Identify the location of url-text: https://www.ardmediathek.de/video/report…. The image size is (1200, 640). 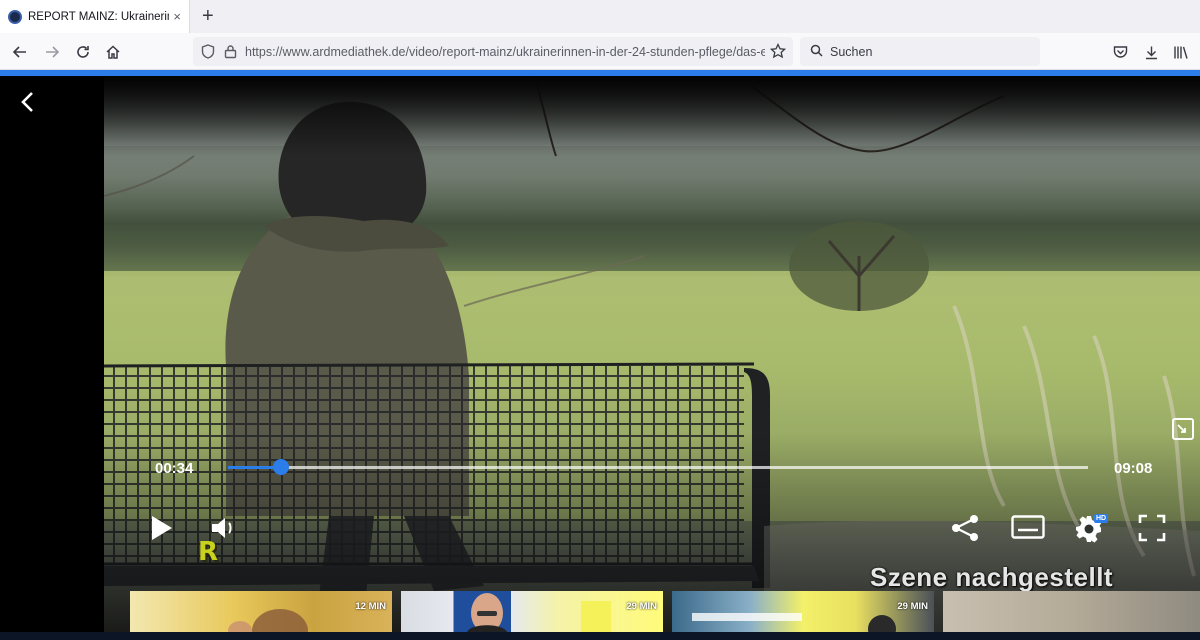
(505, 52).